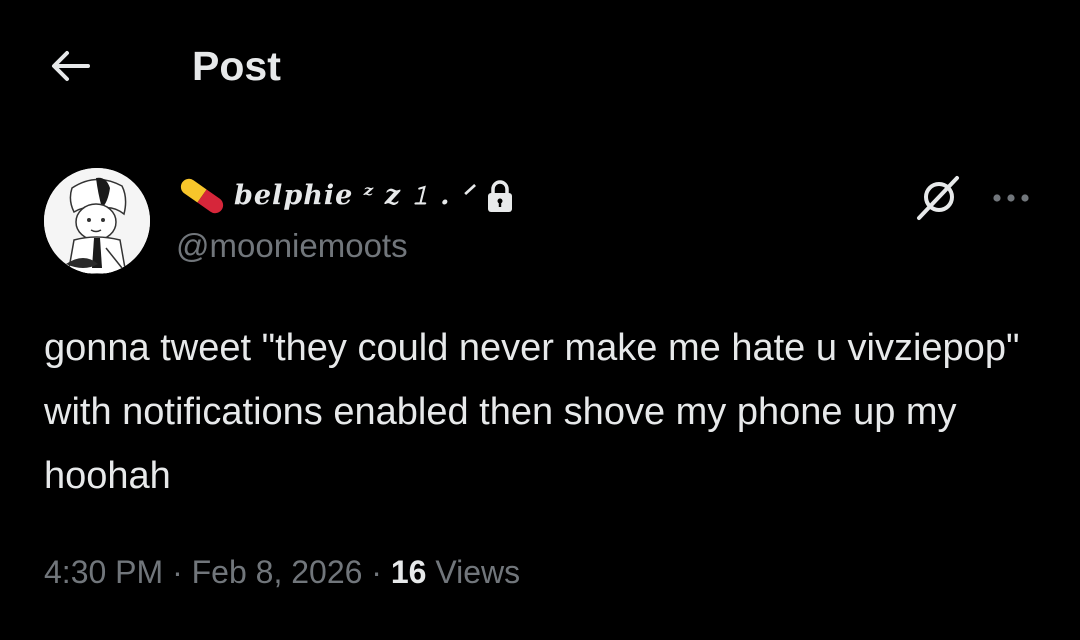  I want to click on post-time: 4:30 PM, so click(103, 572).